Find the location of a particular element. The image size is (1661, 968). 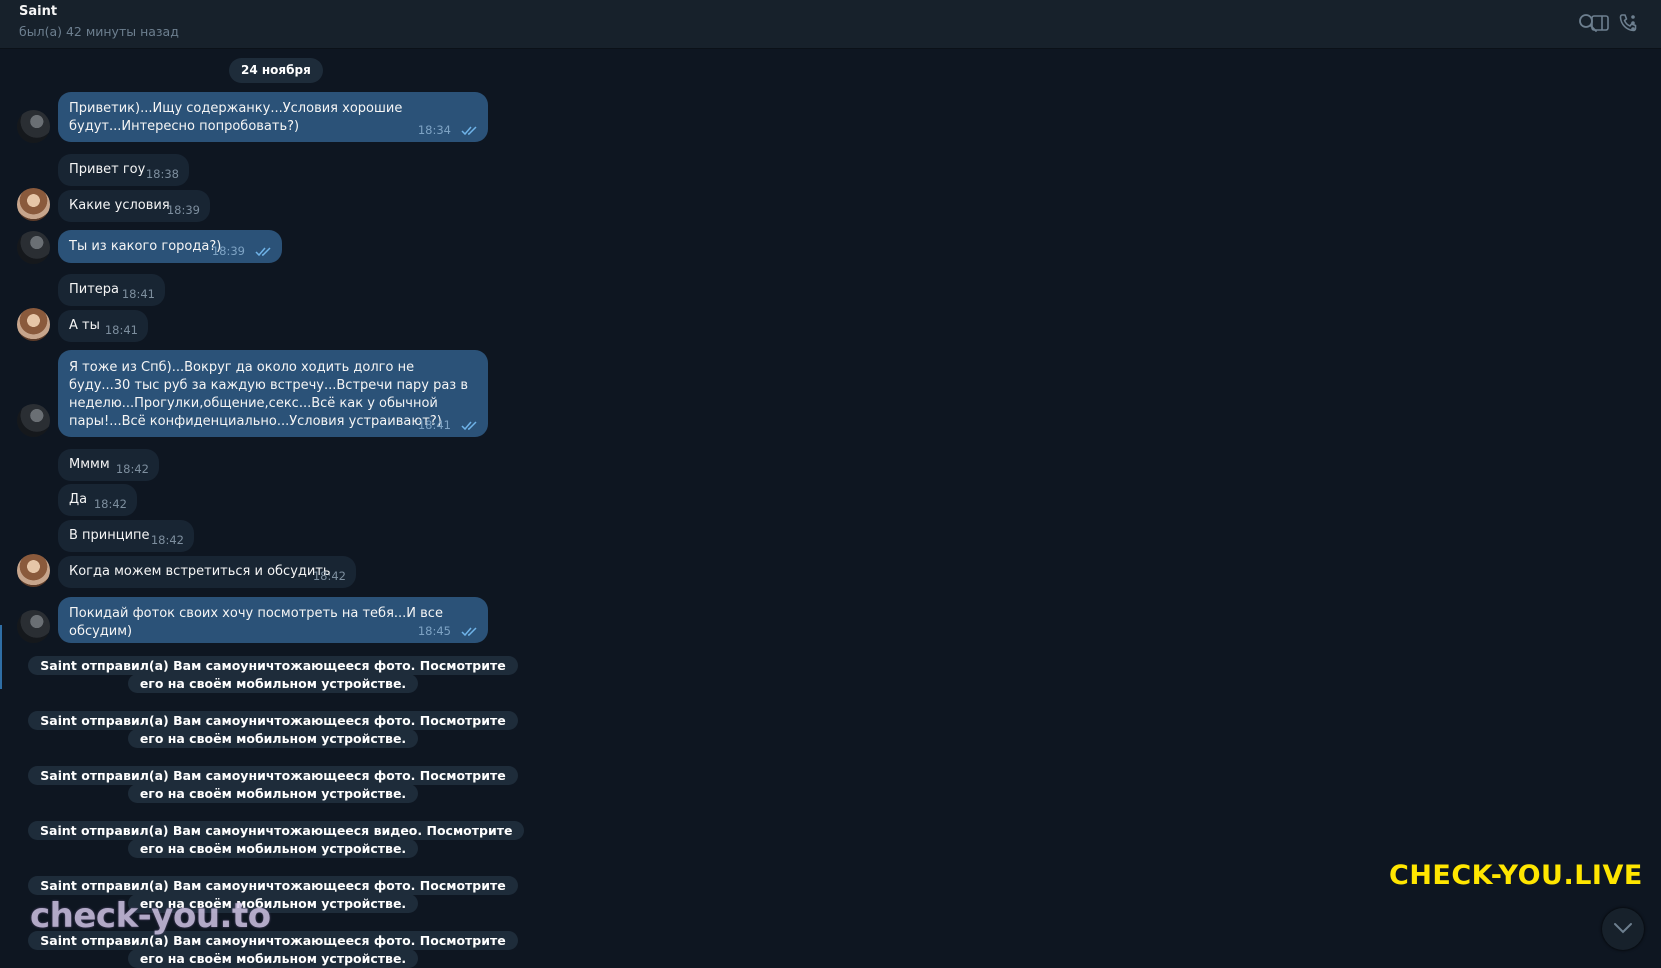

chevron-down-icon is located at coordinates (1623, 928).